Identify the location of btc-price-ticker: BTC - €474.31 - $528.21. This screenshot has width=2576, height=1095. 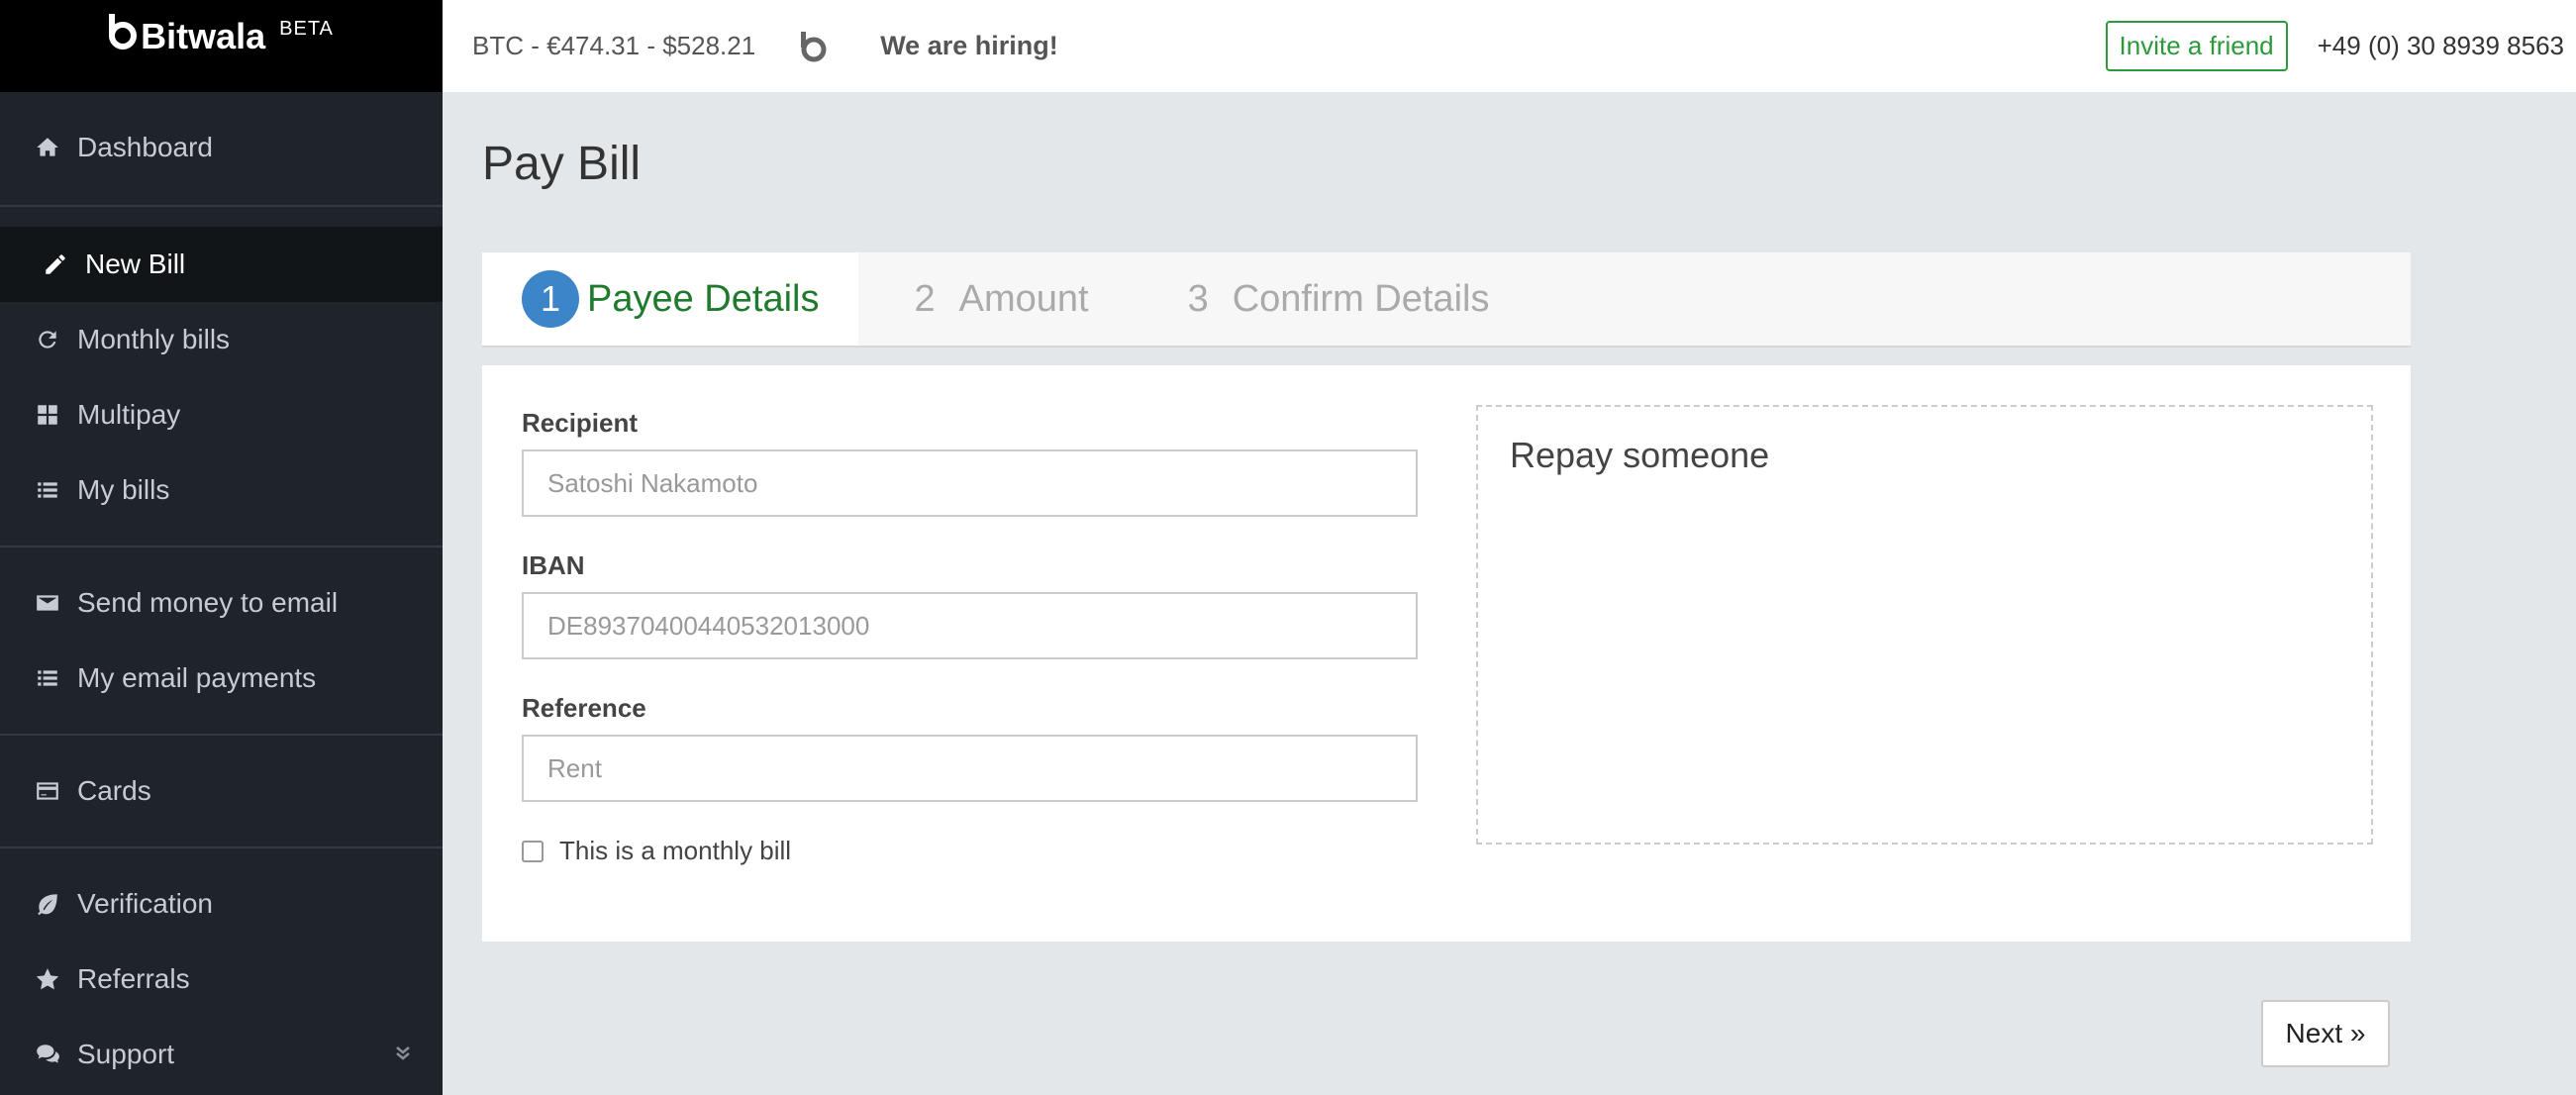
(614, 45).